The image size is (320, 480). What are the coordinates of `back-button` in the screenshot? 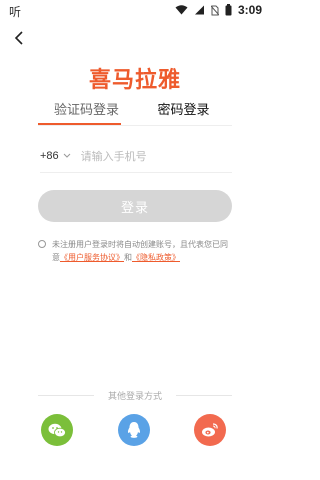 It's located at (20, 38).